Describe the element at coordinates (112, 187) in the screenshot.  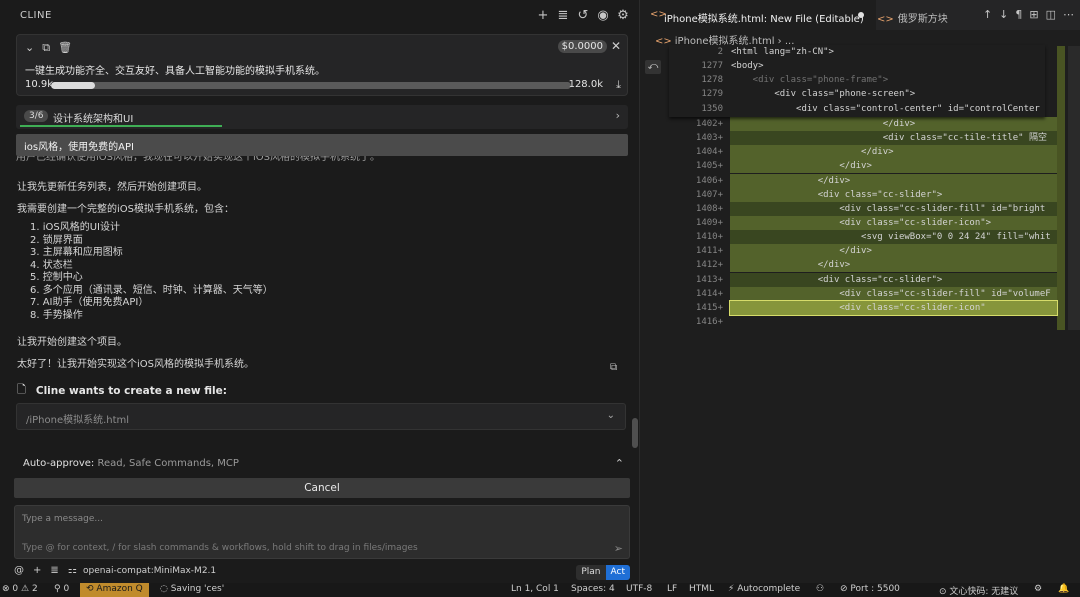
I see `assistant-message: 让我先更新任务列表，然后开始创建项目。` at that location.